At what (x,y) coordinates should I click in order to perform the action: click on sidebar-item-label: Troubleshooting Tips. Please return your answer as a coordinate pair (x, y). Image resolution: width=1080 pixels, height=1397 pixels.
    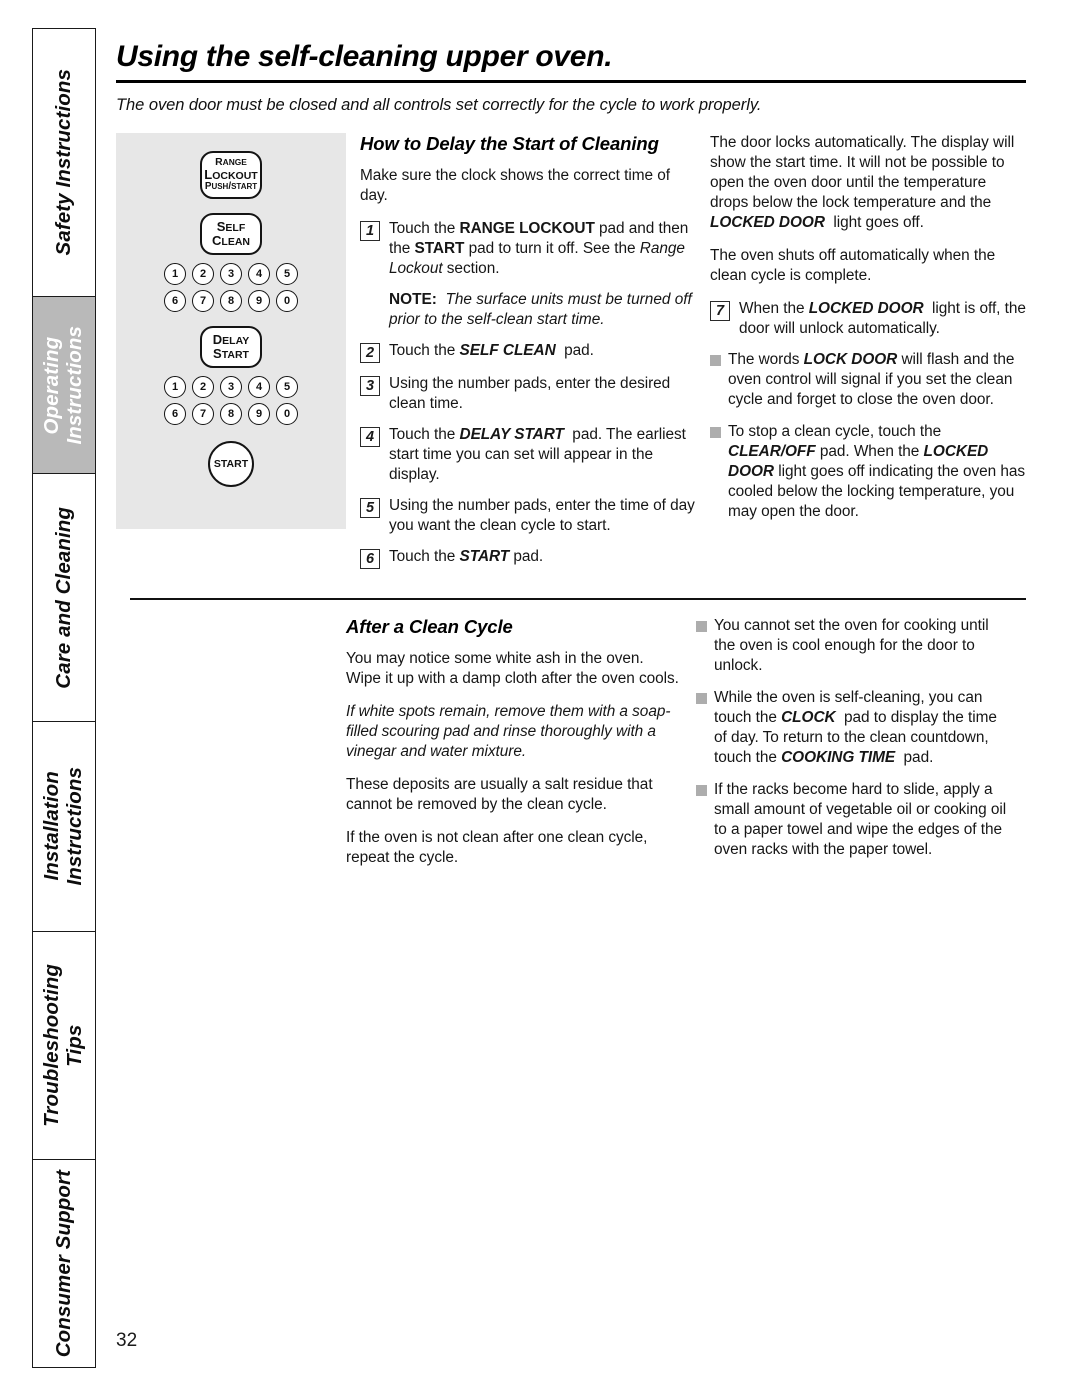
    Looking at the image, I should click on (63, 1045).